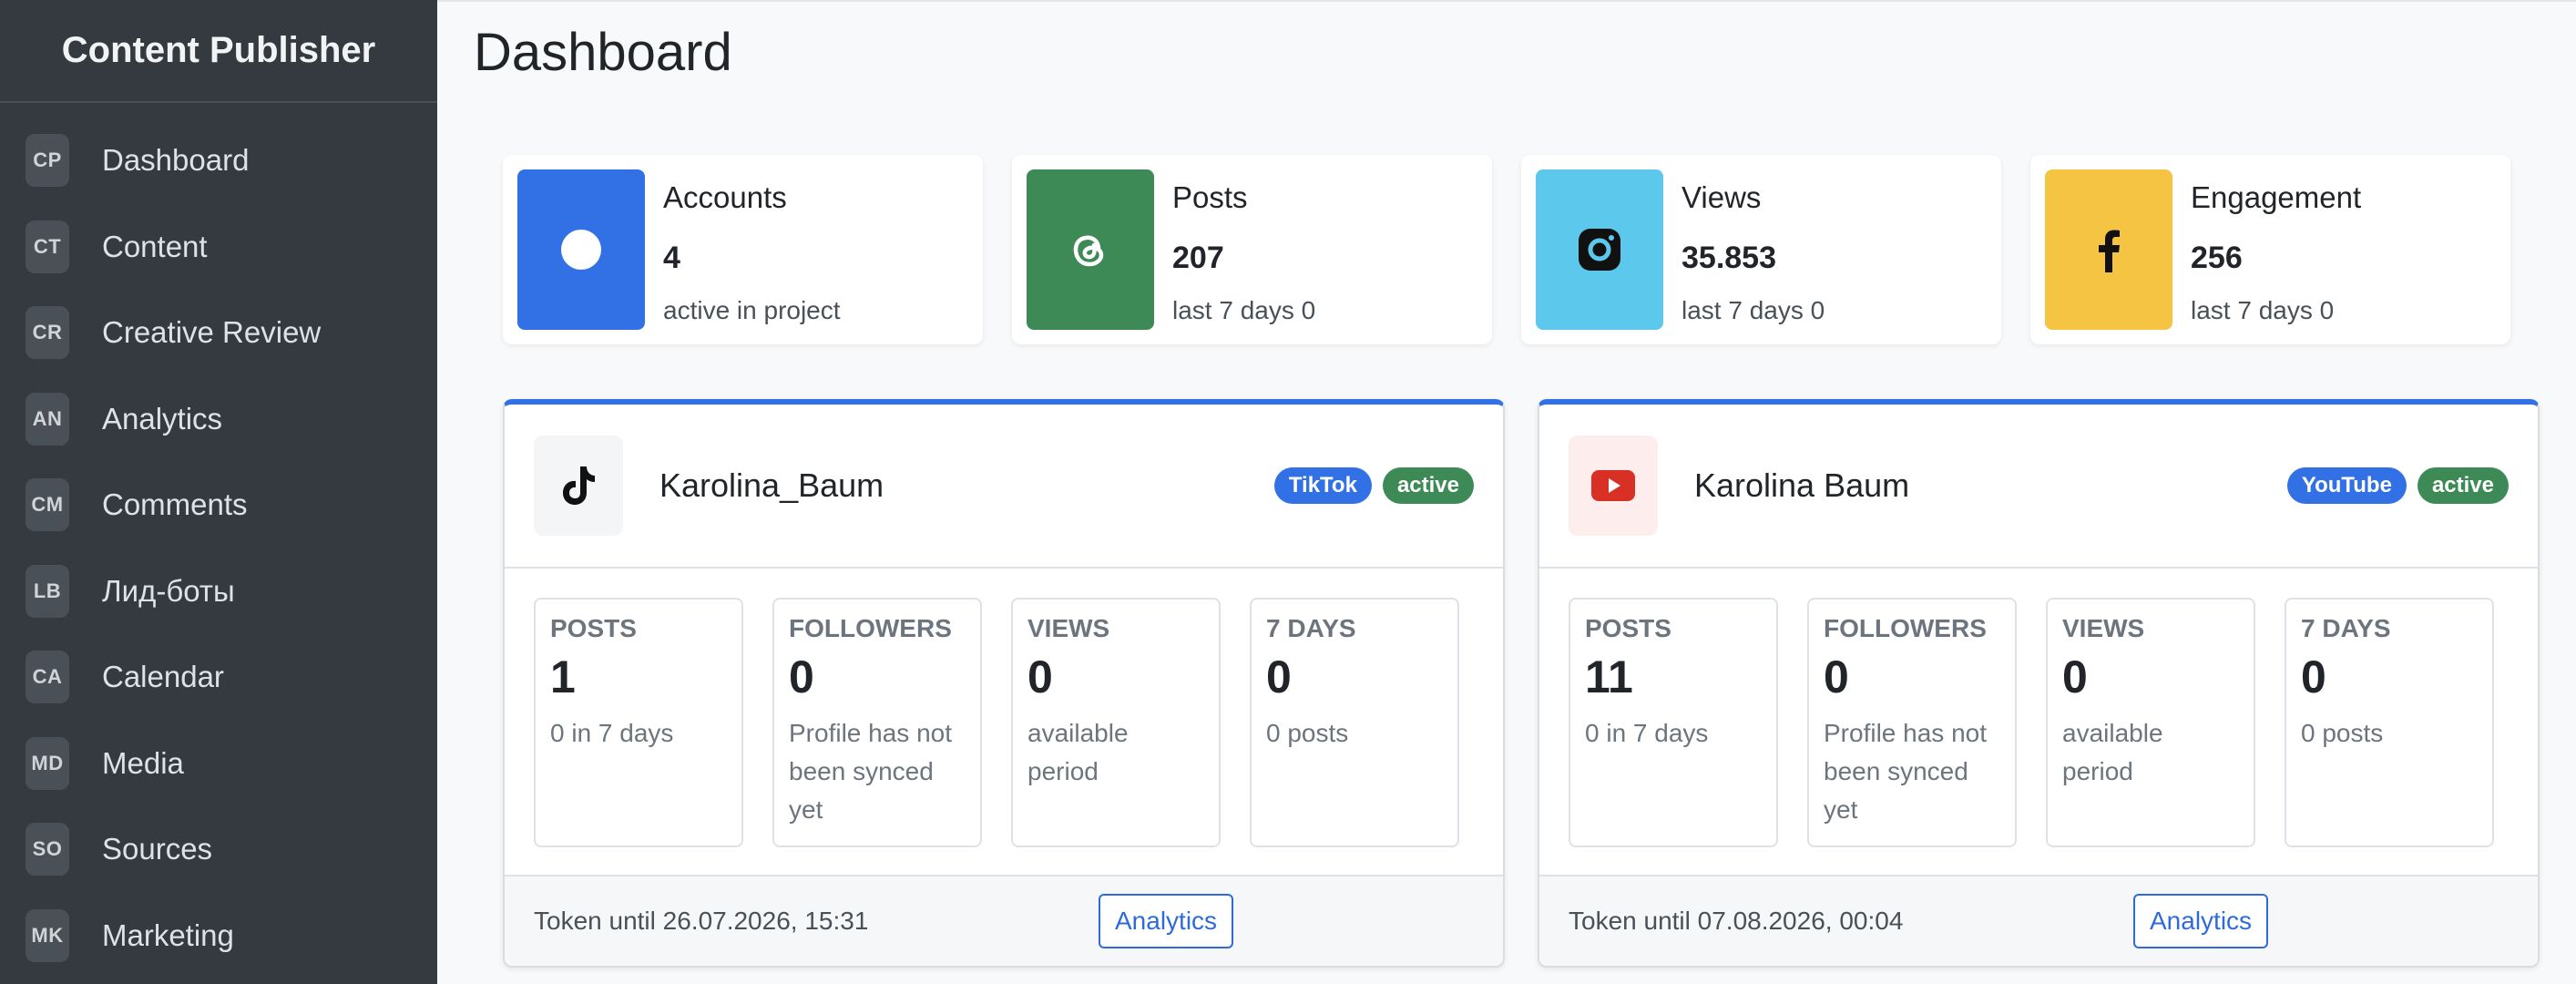 This screenshot has width=2576, height=984. I want to click on sidebar-item-marketing: MK Marketing, so click(218, 936).